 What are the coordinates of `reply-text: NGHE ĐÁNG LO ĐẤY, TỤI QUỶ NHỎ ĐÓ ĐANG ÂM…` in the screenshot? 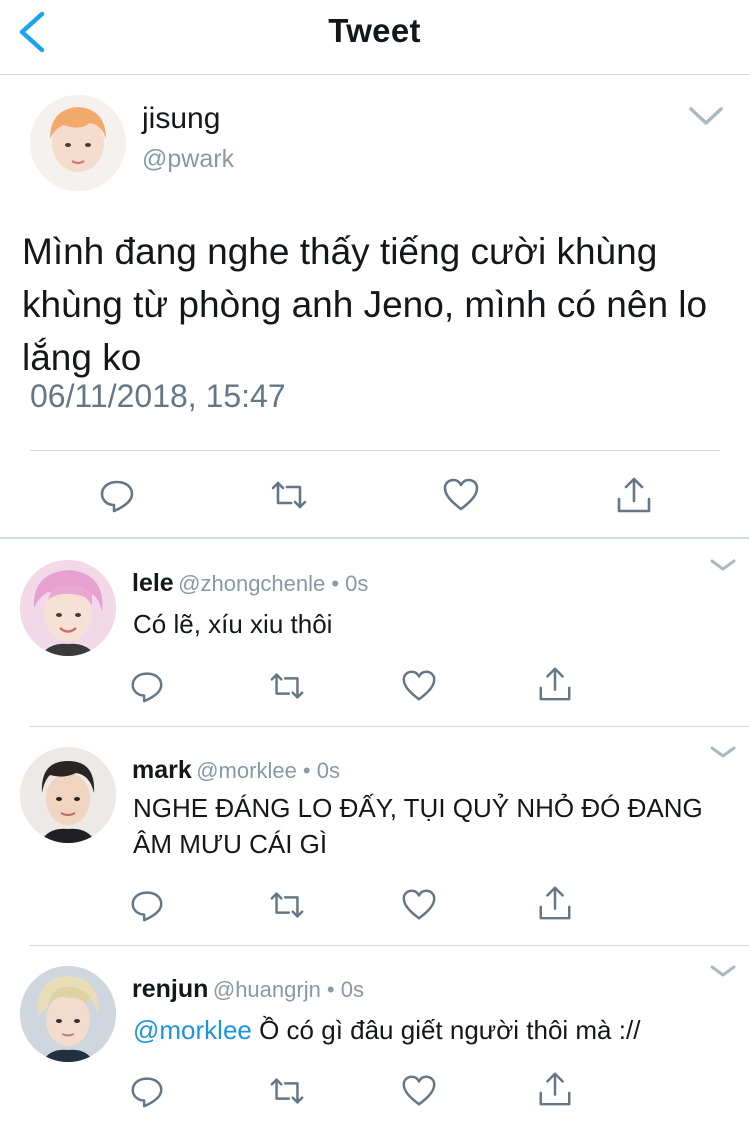 It's located at (418, 826).